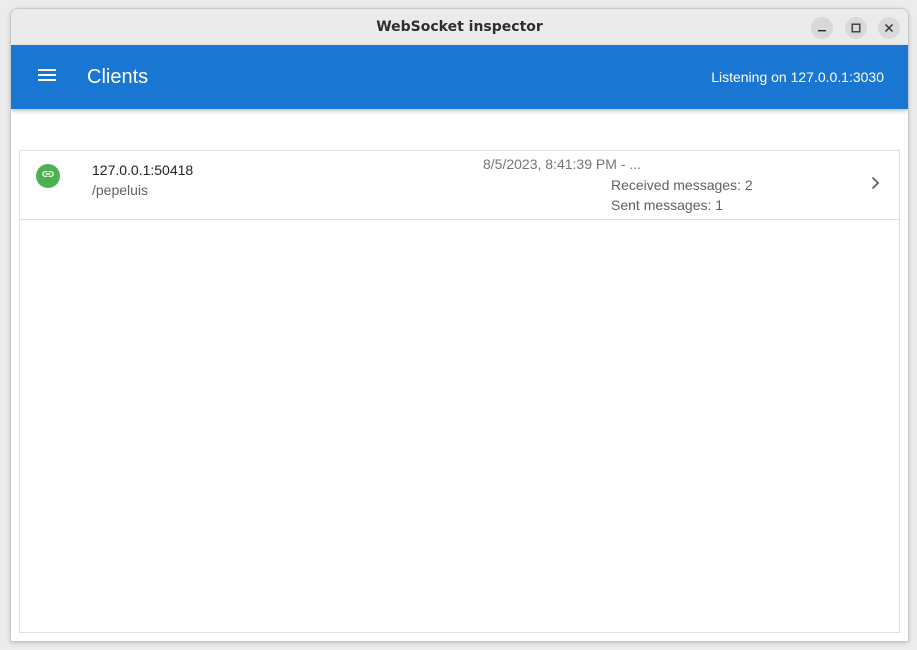 The height and width of the screenshot is (650, 917). Describe the element at coordinates (143, 170) in the screenshot. I see `client-address: 127.0.0.1:50418` at that location.